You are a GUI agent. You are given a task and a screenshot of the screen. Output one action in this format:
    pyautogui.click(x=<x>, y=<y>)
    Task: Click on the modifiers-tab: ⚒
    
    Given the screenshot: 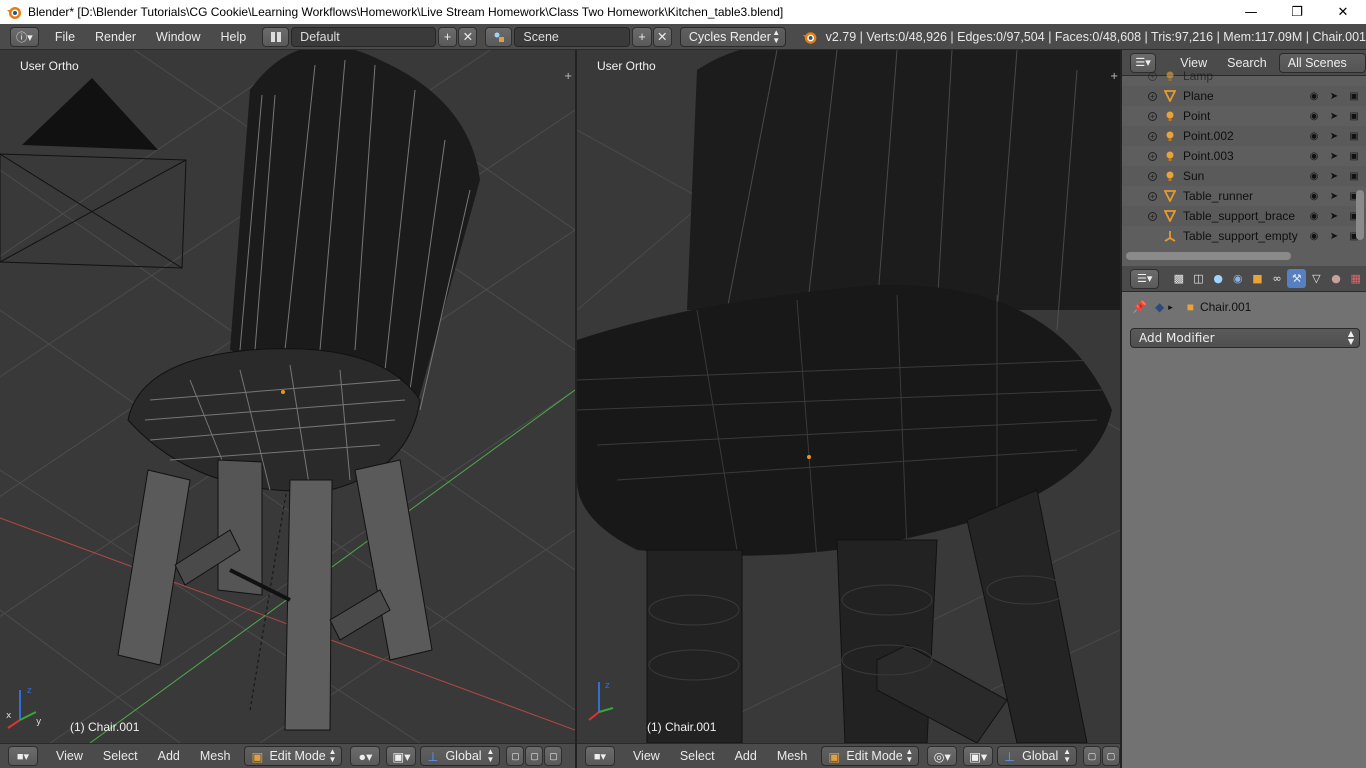 What is the action you would take?
    pyautogui.click(x=1297, y=278)
    